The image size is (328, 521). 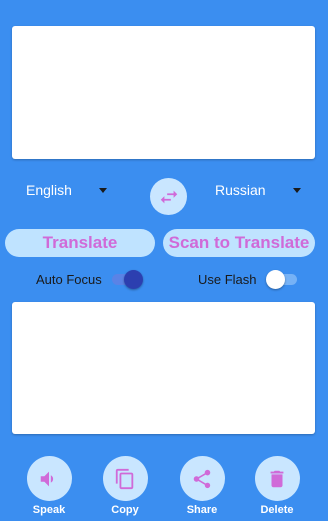 I want to click on auto-focus-switch, so click(x=127, y=279).